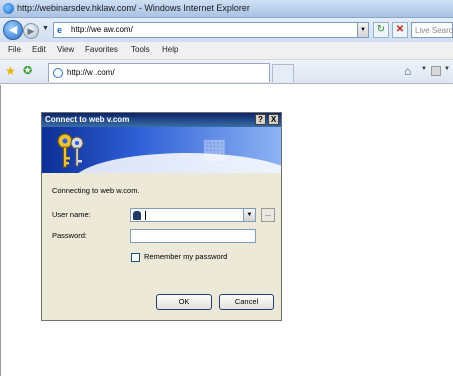  I want to click on page-icon: e, so click(60, 30).